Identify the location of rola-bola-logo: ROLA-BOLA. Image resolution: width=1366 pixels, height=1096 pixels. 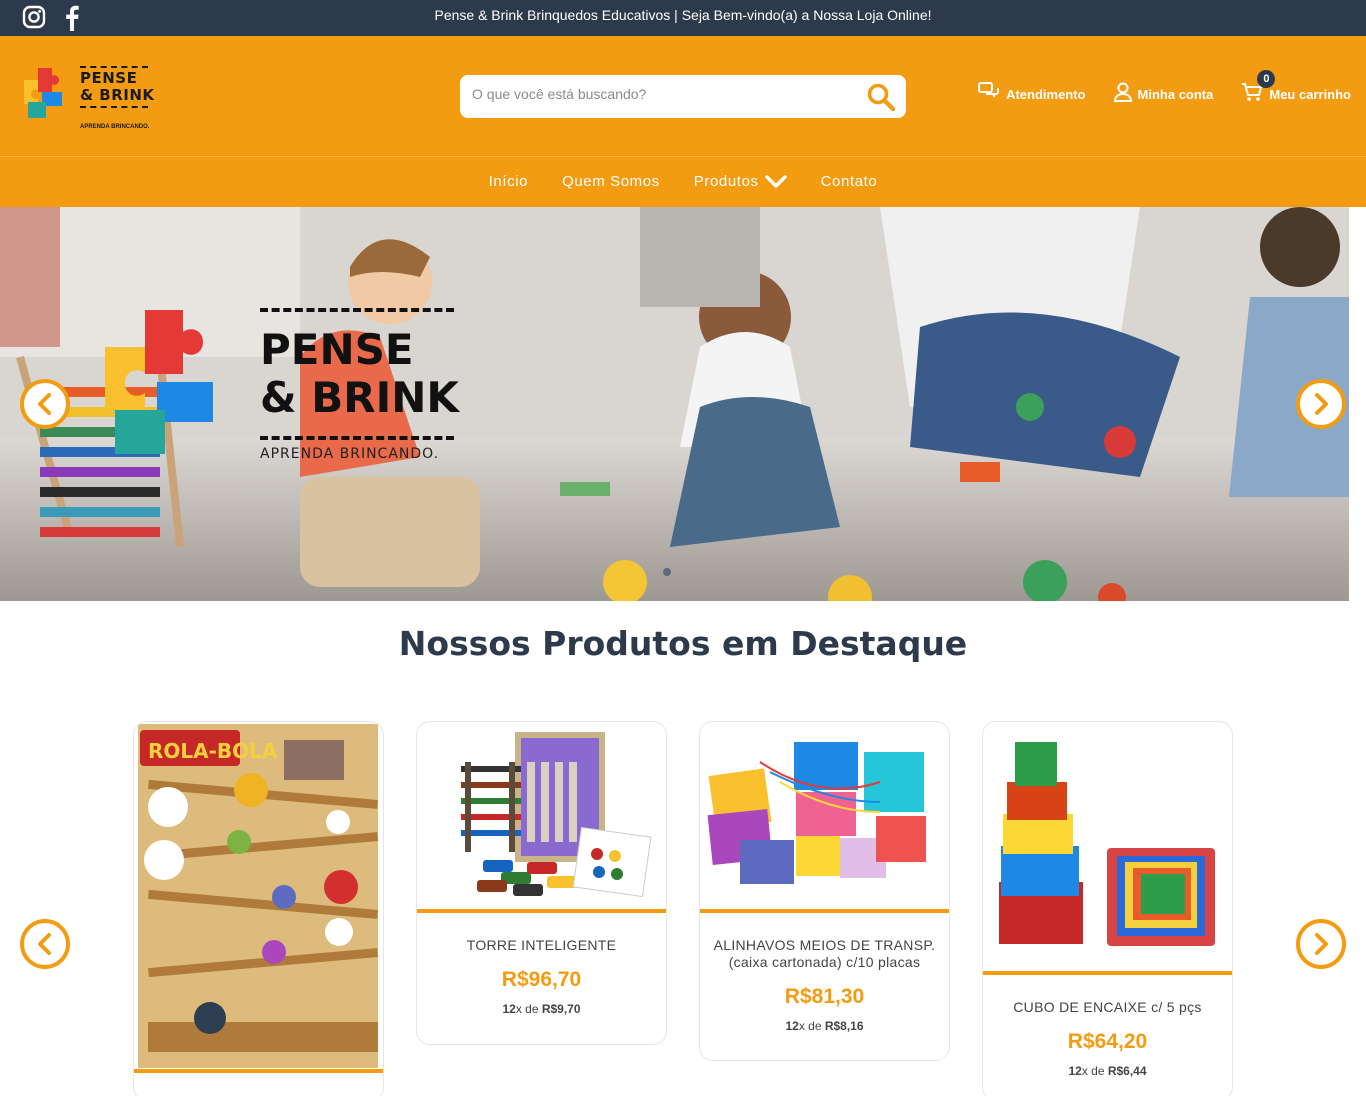
(213, 751).